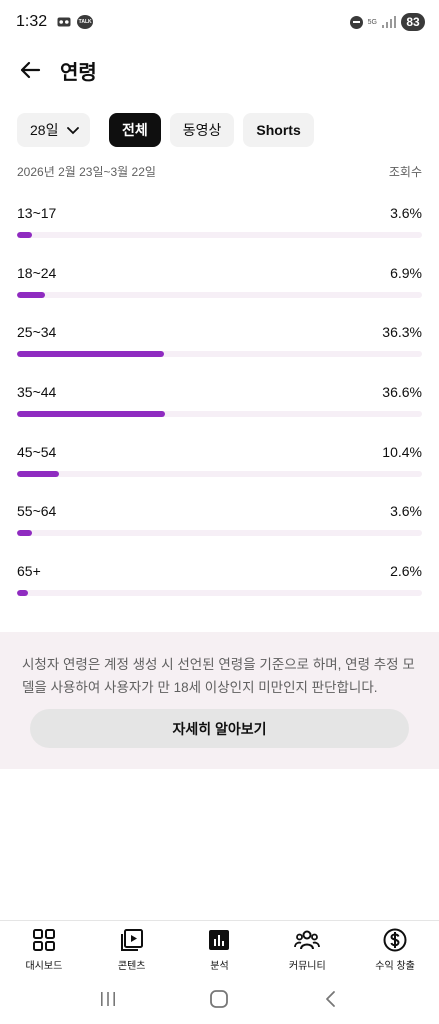  I want to click on recent-apps-button, so click(108, 999).